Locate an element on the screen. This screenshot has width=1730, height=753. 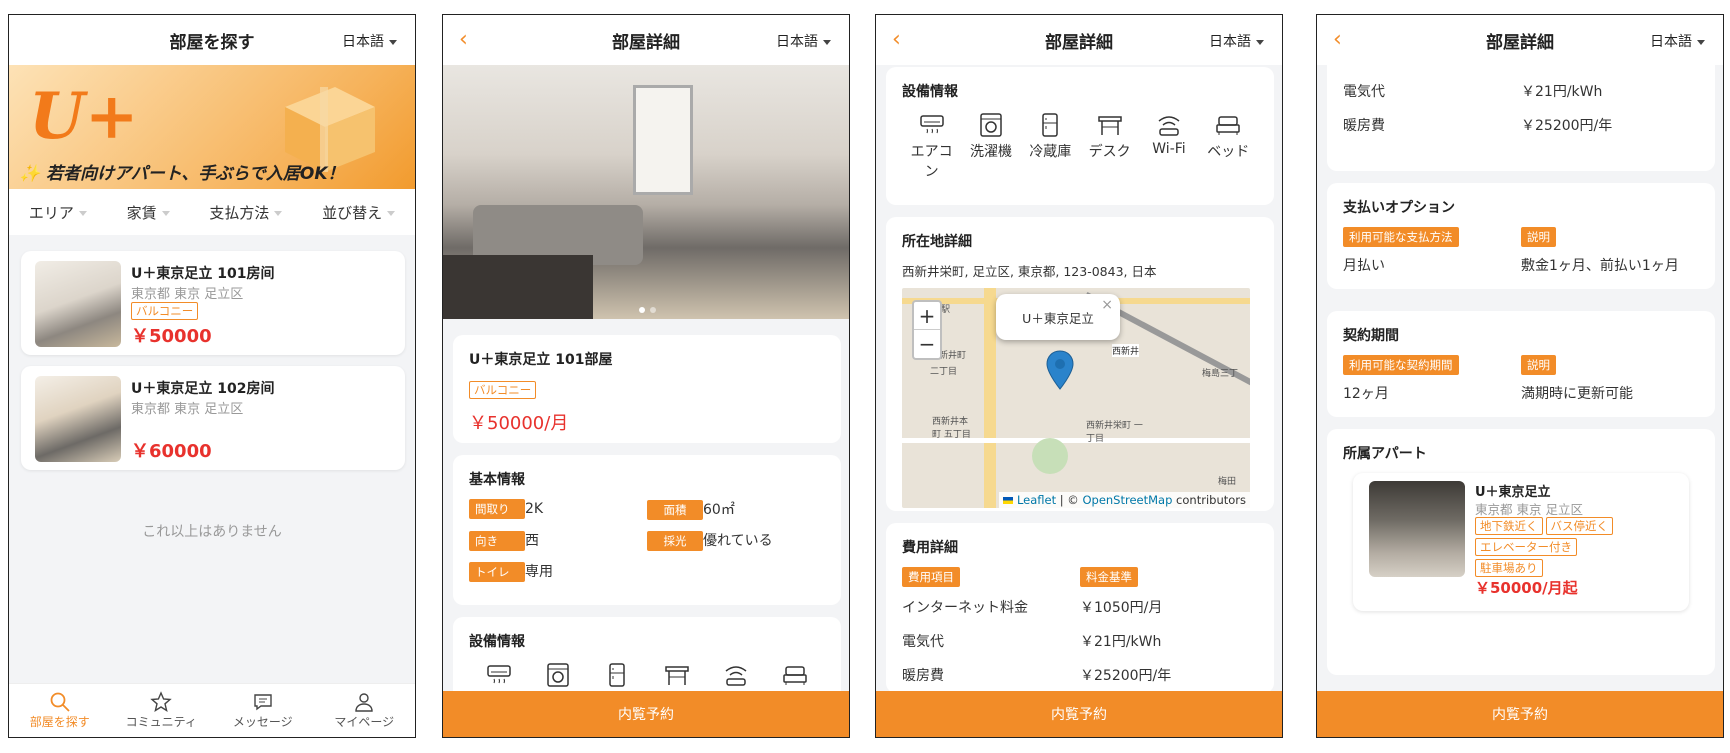
listing-card: U＋東京足立 102房间 東京都 東京 足立区 ￥60000 is located at coordinates (213, 418).